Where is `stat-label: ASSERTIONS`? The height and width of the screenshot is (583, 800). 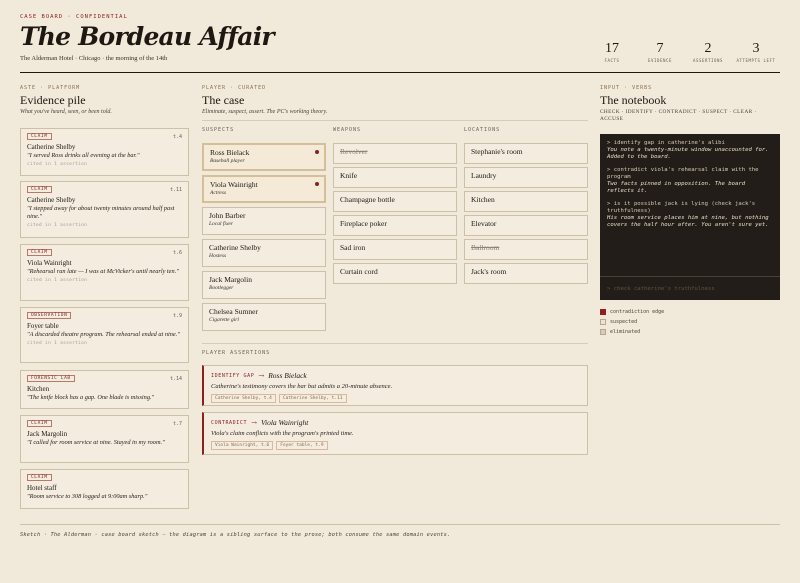 stat-label: ASSERTIONS is located at coordinates (708, 60).